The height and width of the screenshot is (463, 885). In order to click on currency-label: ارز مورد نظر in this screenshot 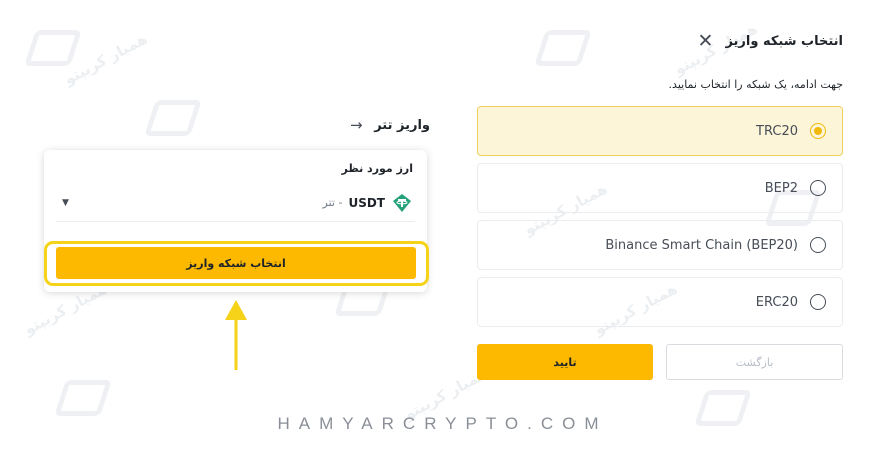, I will do `click(377, 168)`.